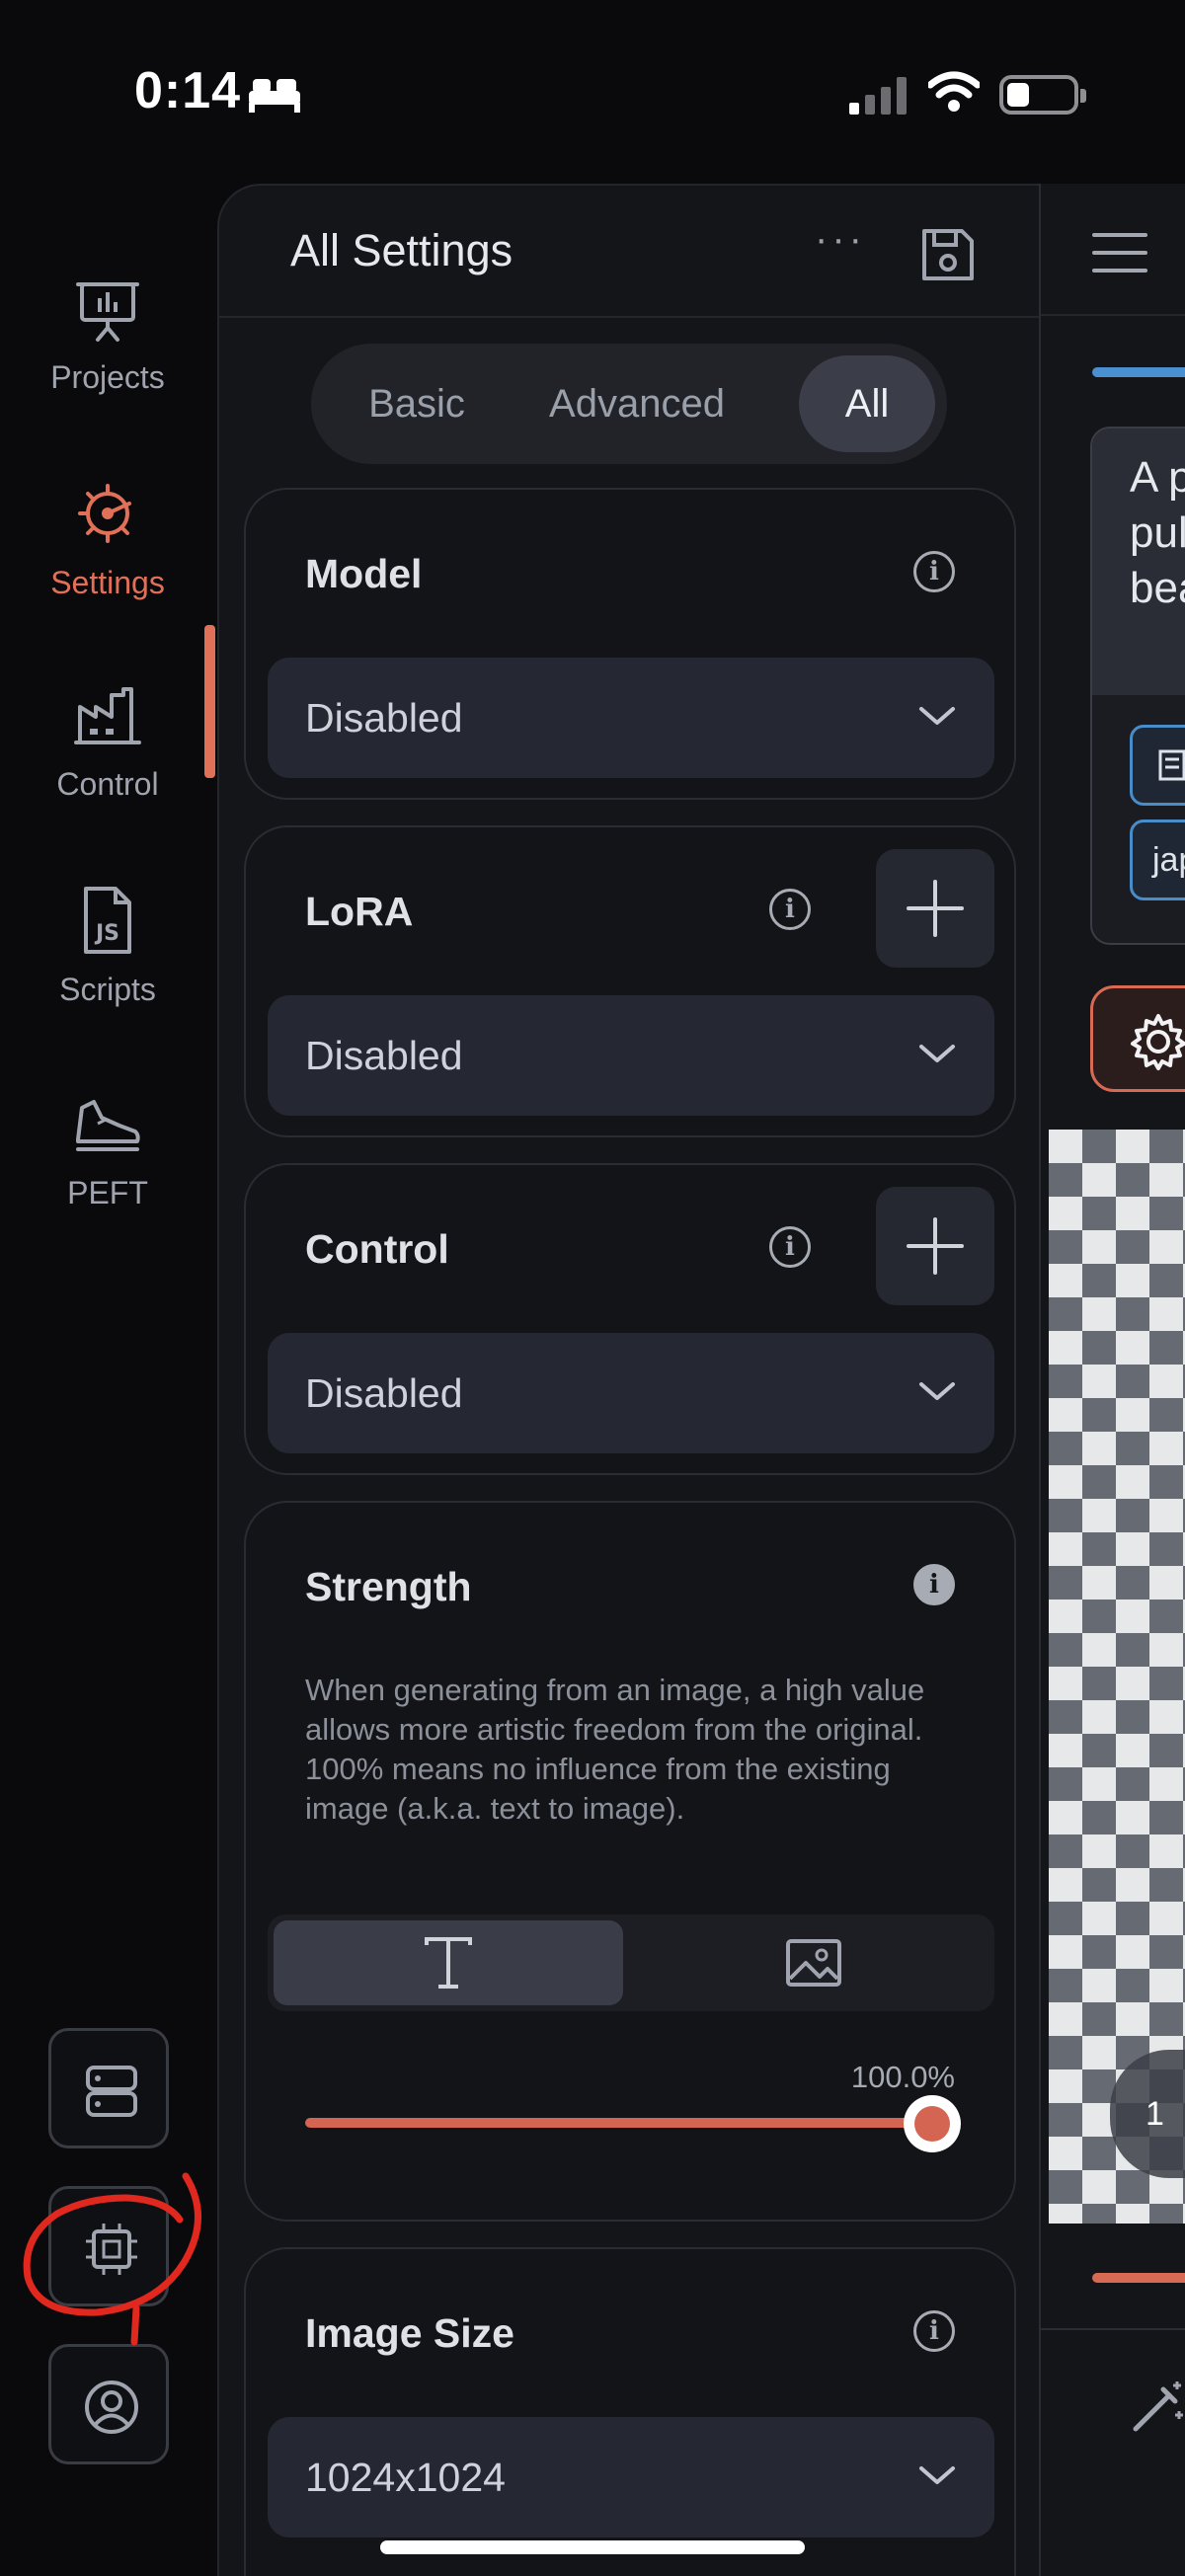 The image size is (1185, 2576). Describe the element at coordinates (631, 1055) in the screenshot. I see `lora-dropdown: Disabled` at that location.